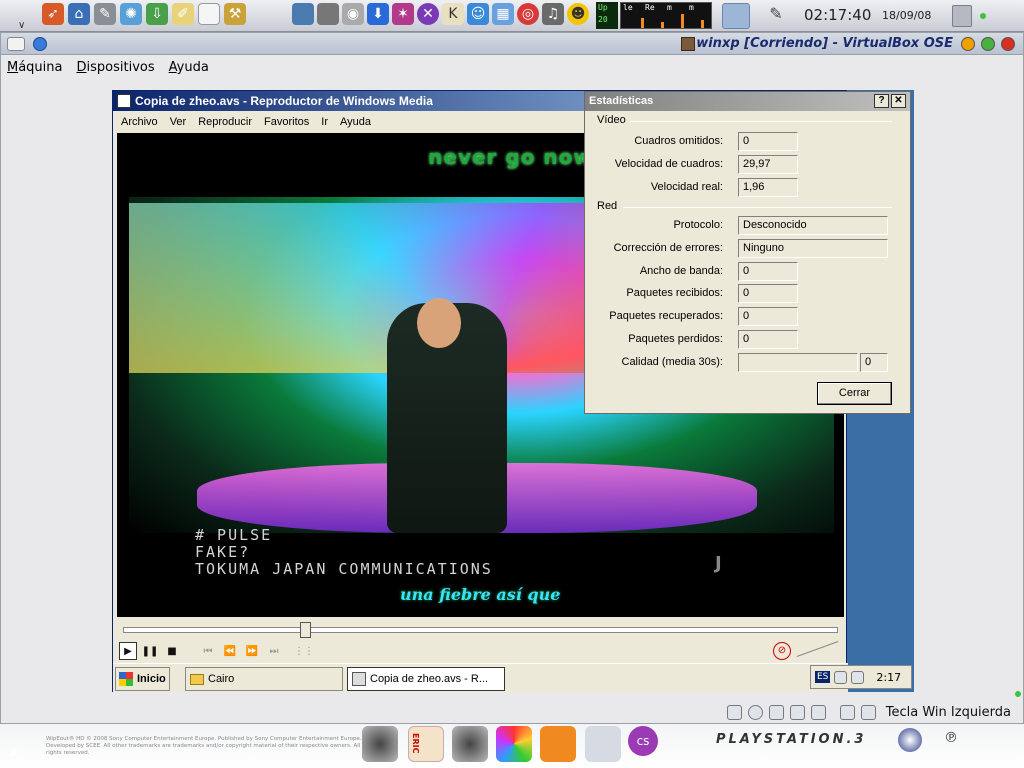 The image size is (1024, 768). Describe the element at coordinates (558, 744) in the screenshot. I see `folder-dock-icon` at that location.